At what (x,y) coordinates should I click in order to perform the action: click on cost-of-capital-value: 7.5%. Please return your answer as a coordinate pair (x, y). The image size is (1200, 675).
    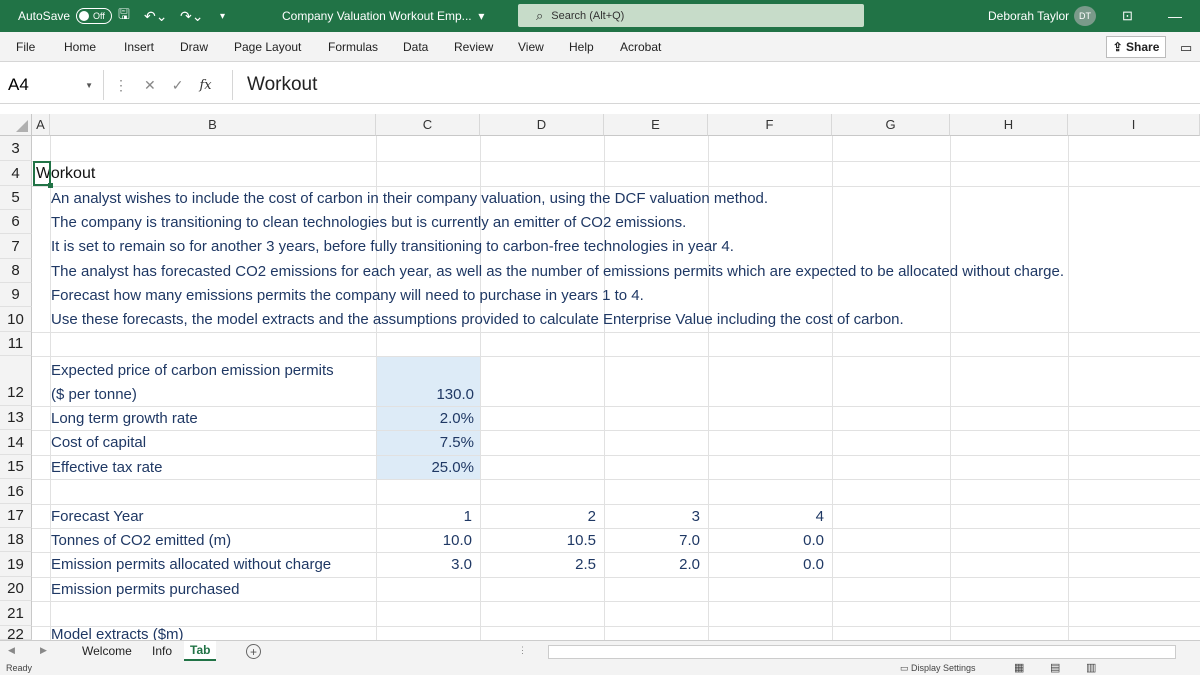
    Looking at the image, I should click on (425, 442).